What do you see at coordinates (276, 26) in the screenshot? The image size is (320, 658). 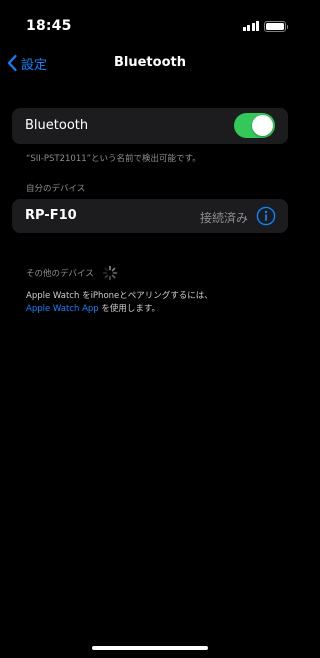 I see `battery-icon` at bounding box center [276, 26].